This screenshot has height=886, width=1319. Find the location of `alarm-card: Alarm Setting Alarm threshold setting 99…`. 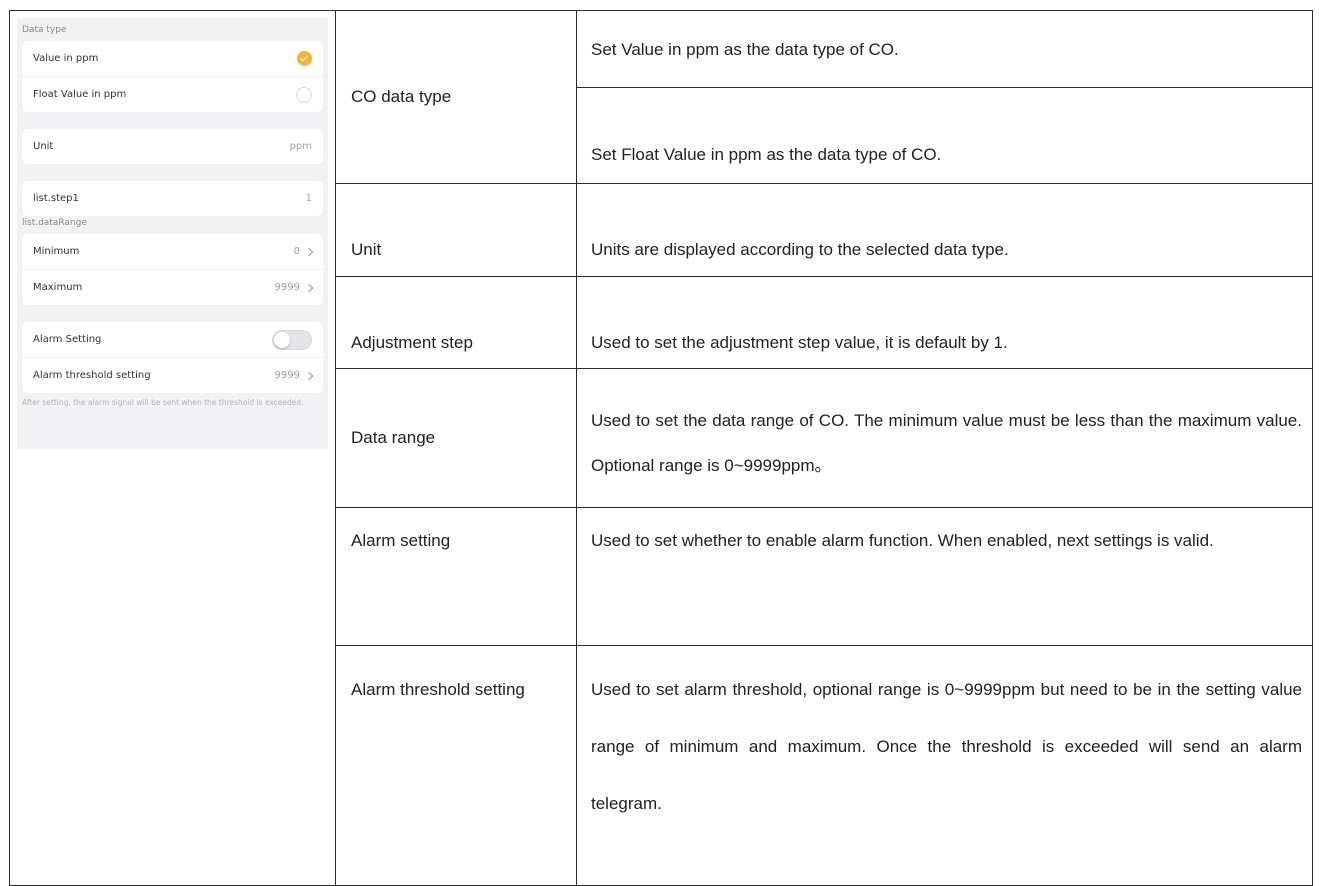

alarm-card: Alarm Setting Alarm threshold setting 99… is located at coordinates (172, 357).